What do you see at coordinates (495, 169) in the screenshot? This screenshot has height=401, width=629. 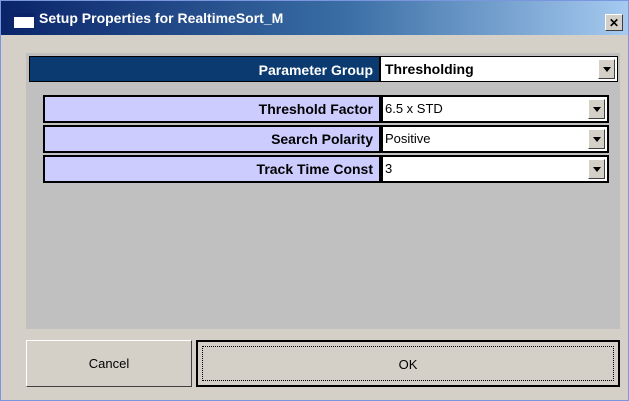 I see `track-time-const-select: 3` at bounding box center [495, 169].